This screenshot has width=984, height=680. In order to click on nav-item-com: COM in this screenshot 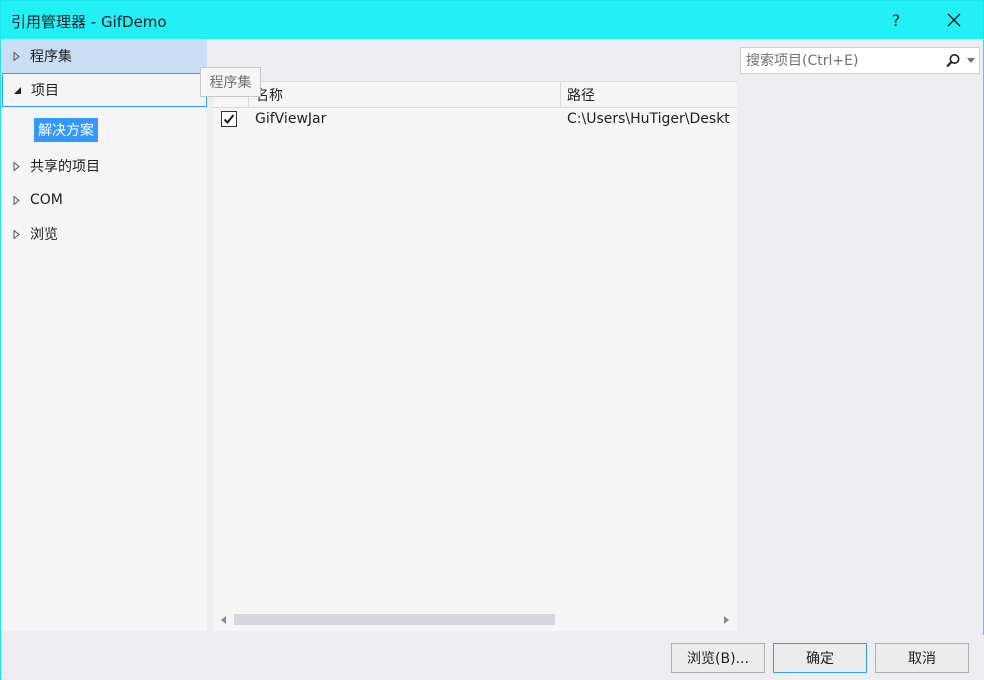, I will do `click(104, 200)`.